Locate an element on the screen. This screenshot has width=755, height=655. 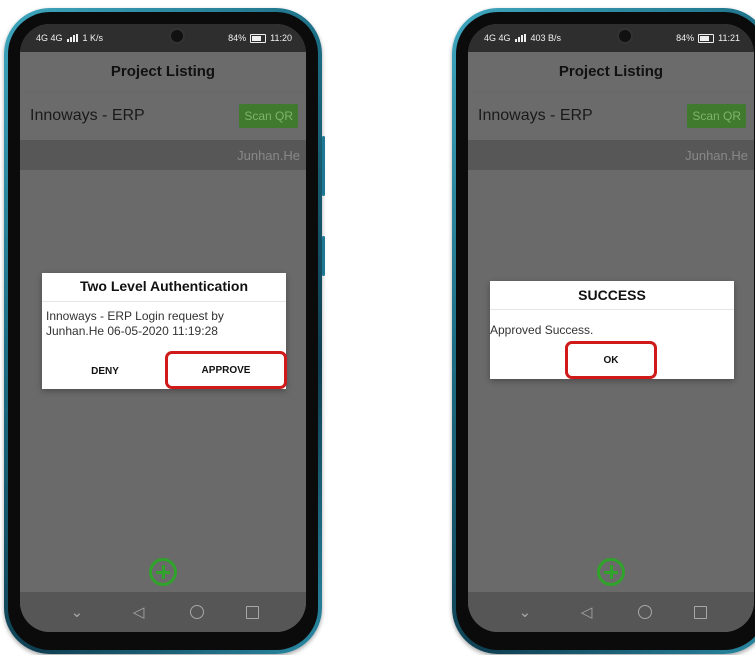
deny-button: DENY is located at coordinates (105, 371).